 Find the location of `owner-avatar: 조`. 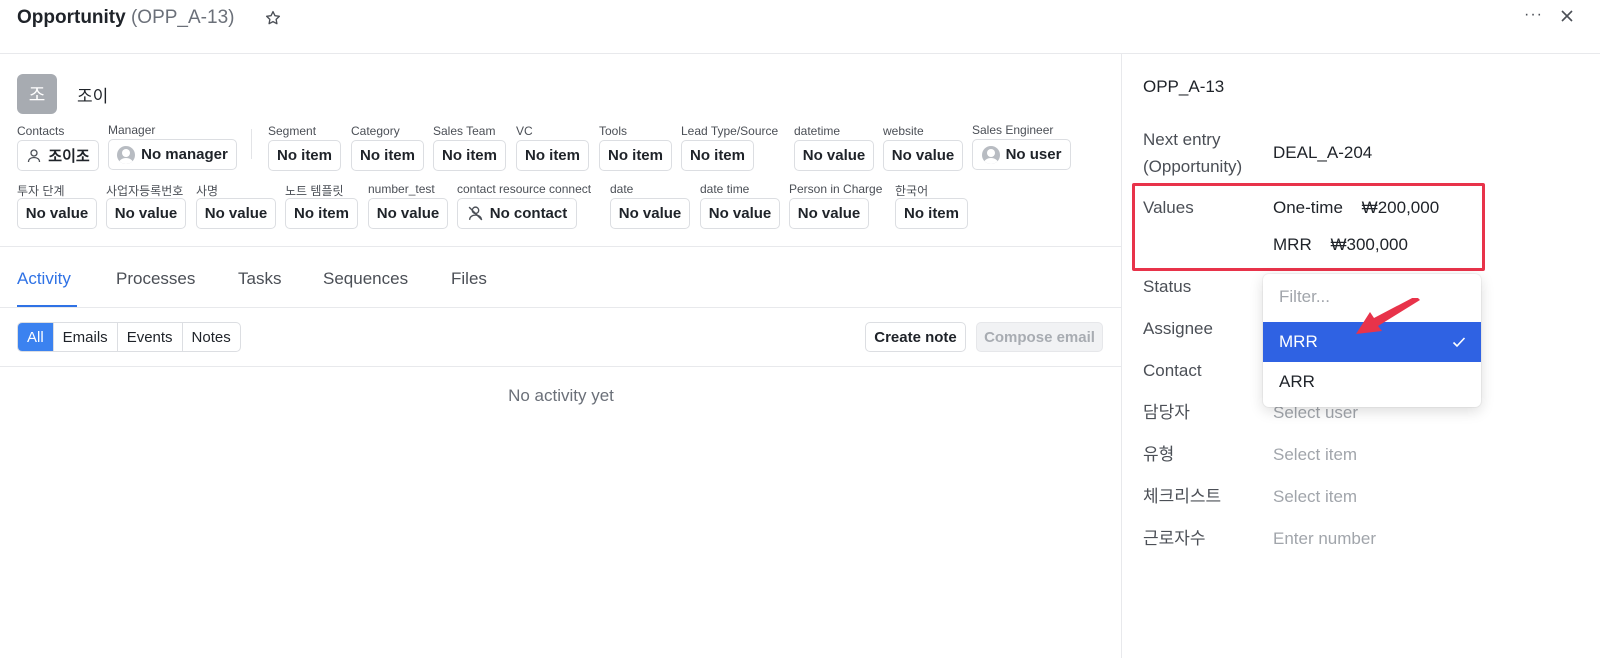

owner-avatar: 조 is located at coordinates (37, 94).